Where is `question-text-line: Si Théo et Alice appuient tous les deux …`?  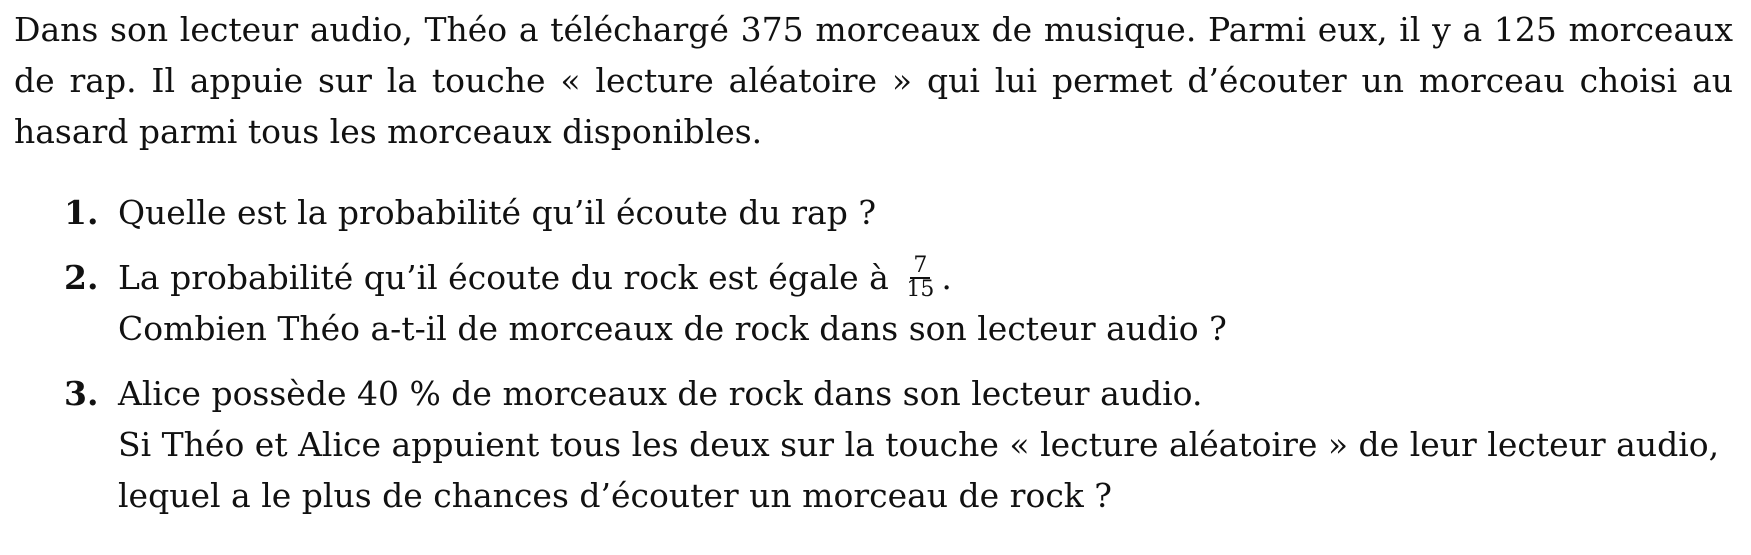
question-text-line: Si Théo et Alice appuient tous les deux … is located at coordinates (919, 444).